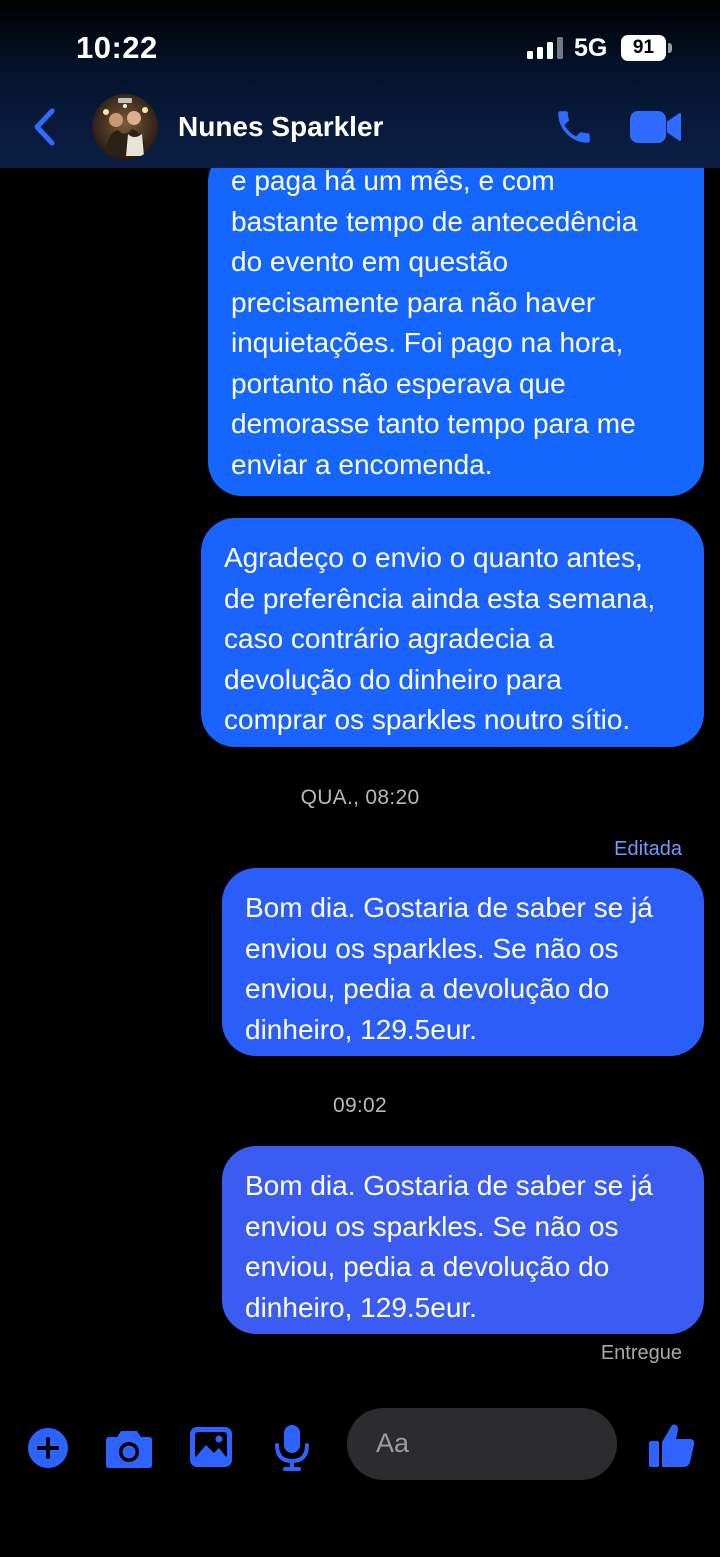  Describe the element at coordinates (545, 48) in the screenshot. I see `cellular-signal-icon` at that location.